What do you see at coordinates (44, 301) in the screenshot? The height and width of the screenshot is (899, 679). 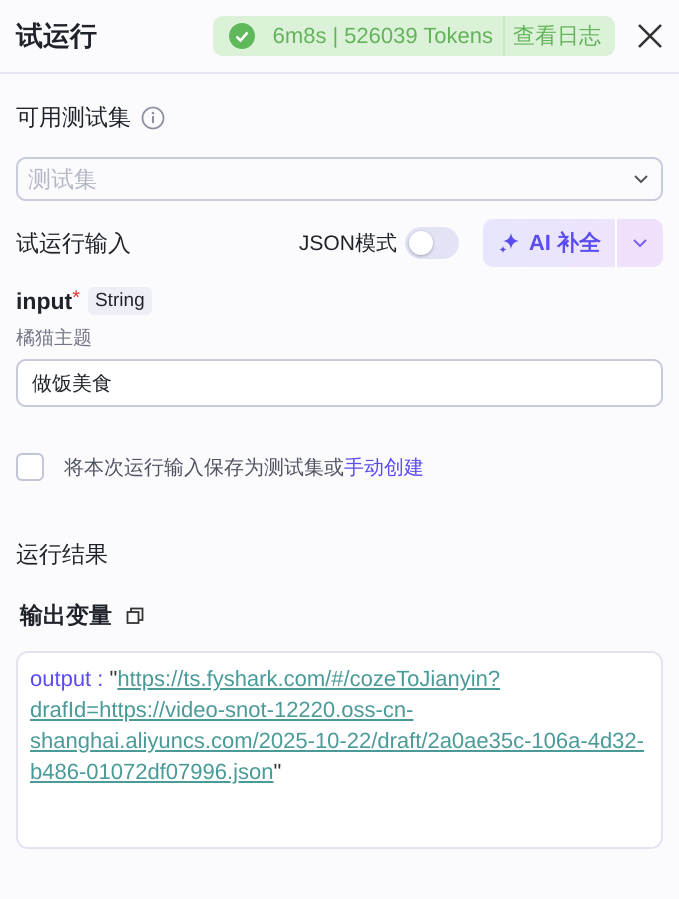 I see `field-name: input` at bounding box center [44, 301].